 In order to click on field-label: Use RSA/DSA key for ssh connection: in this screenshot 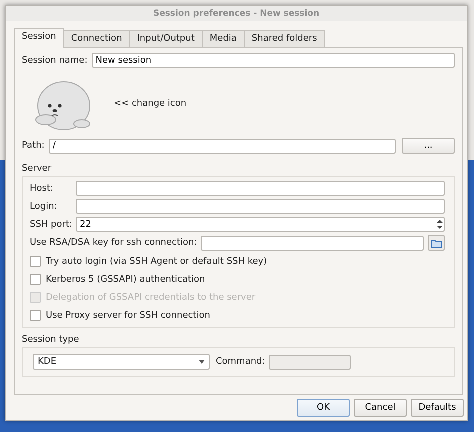, I will do `click(114, 243)`.